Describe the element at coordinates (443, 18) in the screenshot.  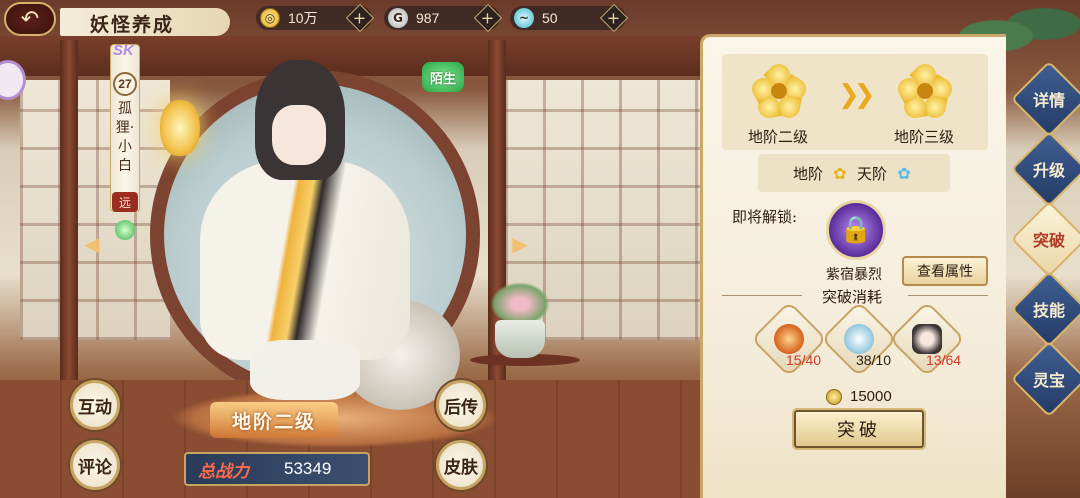
I see `currency-silver: G 987 +` at that location.